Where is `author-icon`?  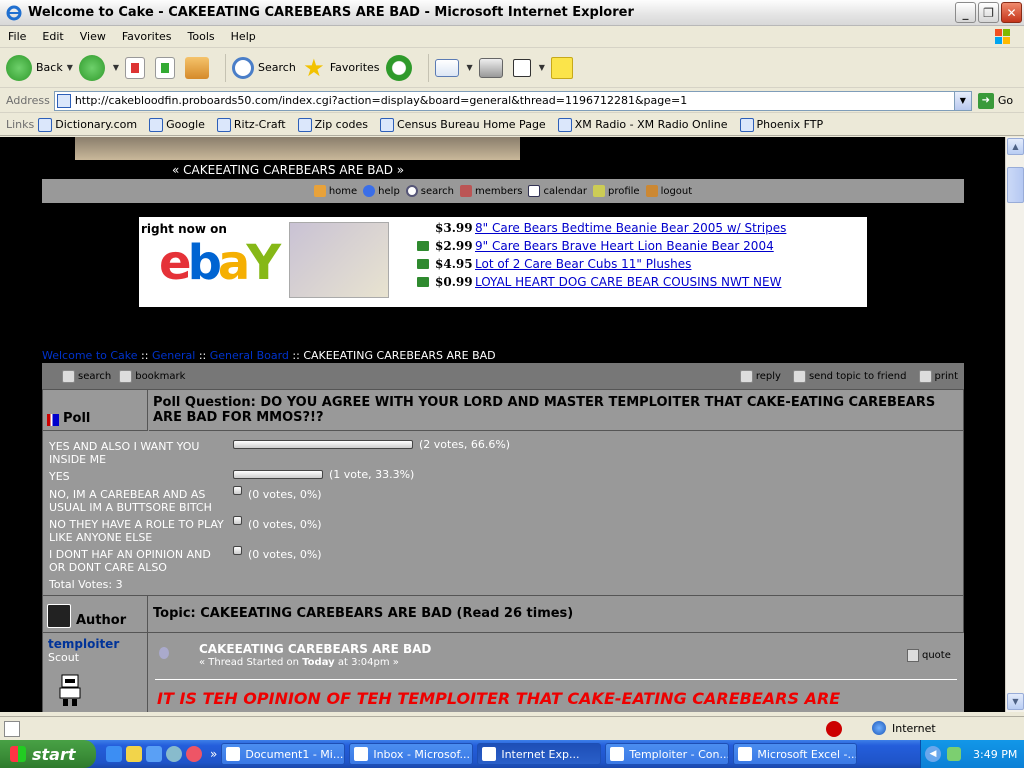
author-icon is located at coordinates (59, 616).